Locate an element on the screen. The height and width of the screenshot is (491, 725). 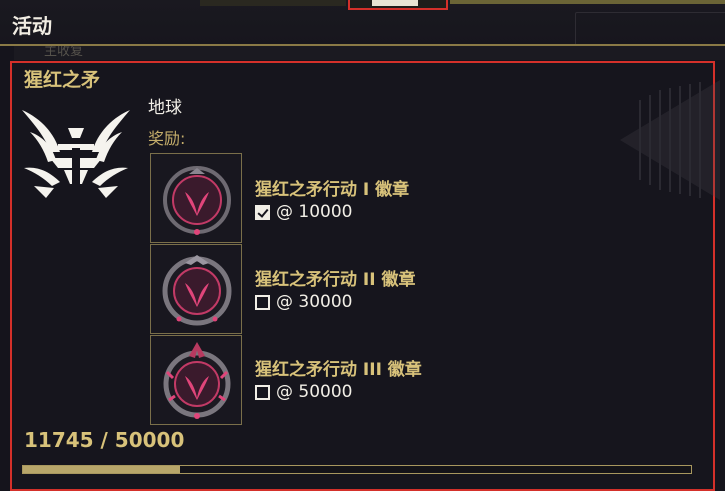
badge-tier-3-icon is located at coordinates (197, 380).